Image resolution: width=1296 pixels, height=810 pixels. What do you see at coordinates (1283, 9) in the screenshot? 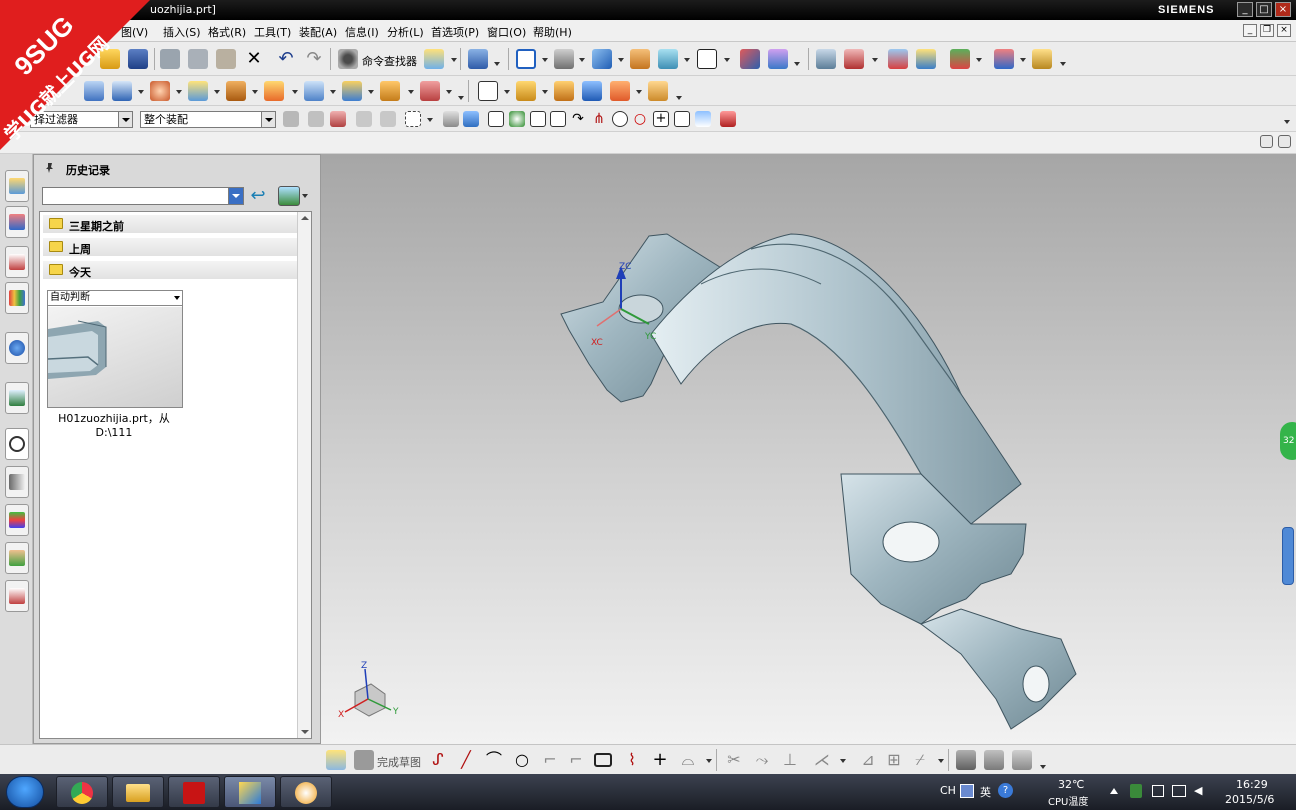
I see `close-button: ×` at bounding box center [1283, 9].